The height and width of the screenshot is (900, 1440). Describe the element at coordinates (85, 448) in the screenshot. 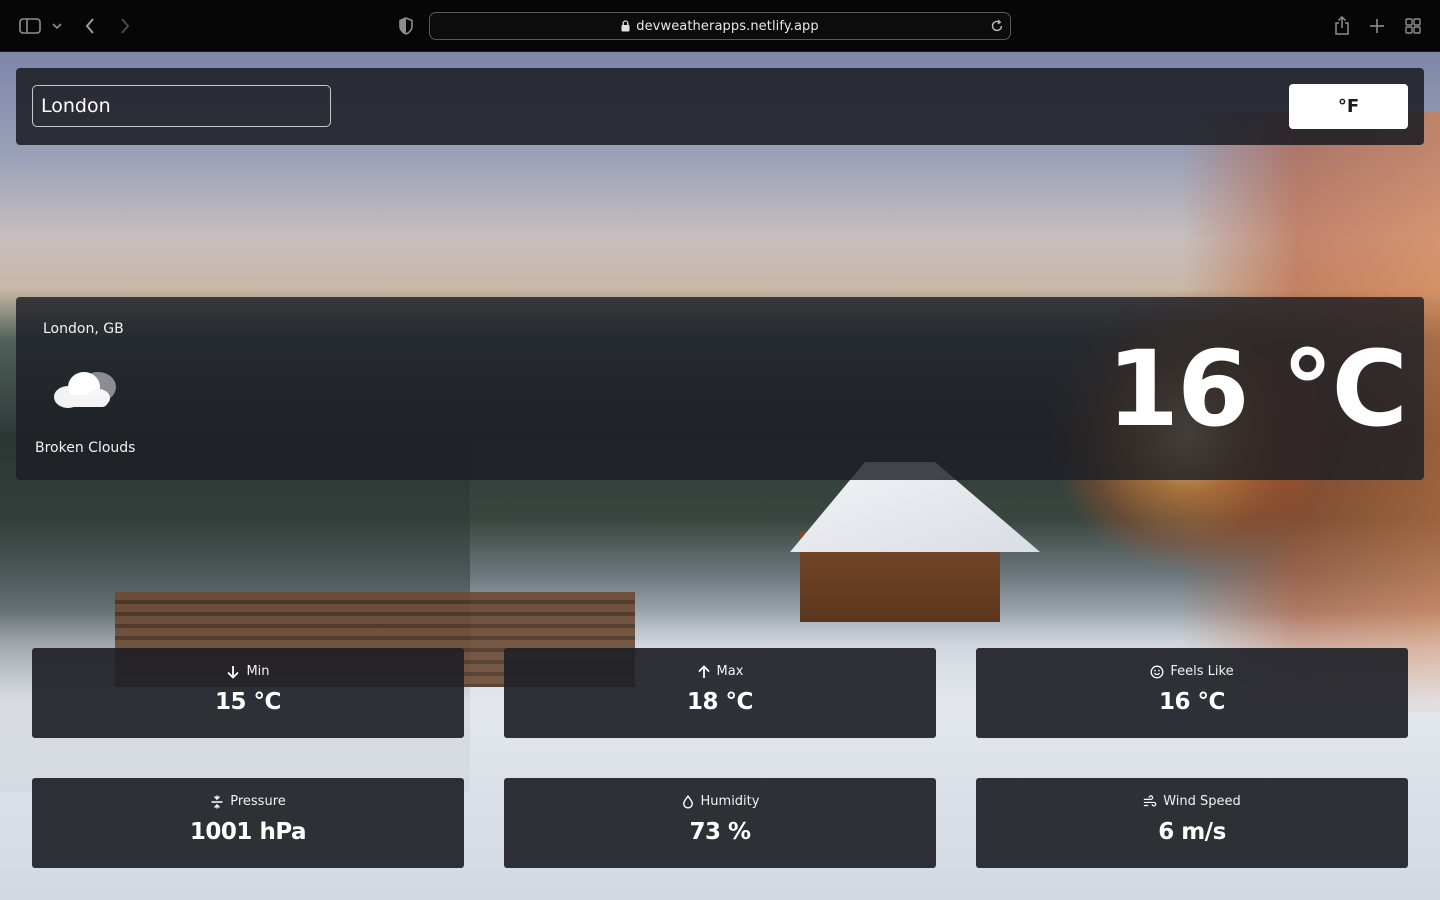

I see `condition-label: Broken Clouds` at that location.